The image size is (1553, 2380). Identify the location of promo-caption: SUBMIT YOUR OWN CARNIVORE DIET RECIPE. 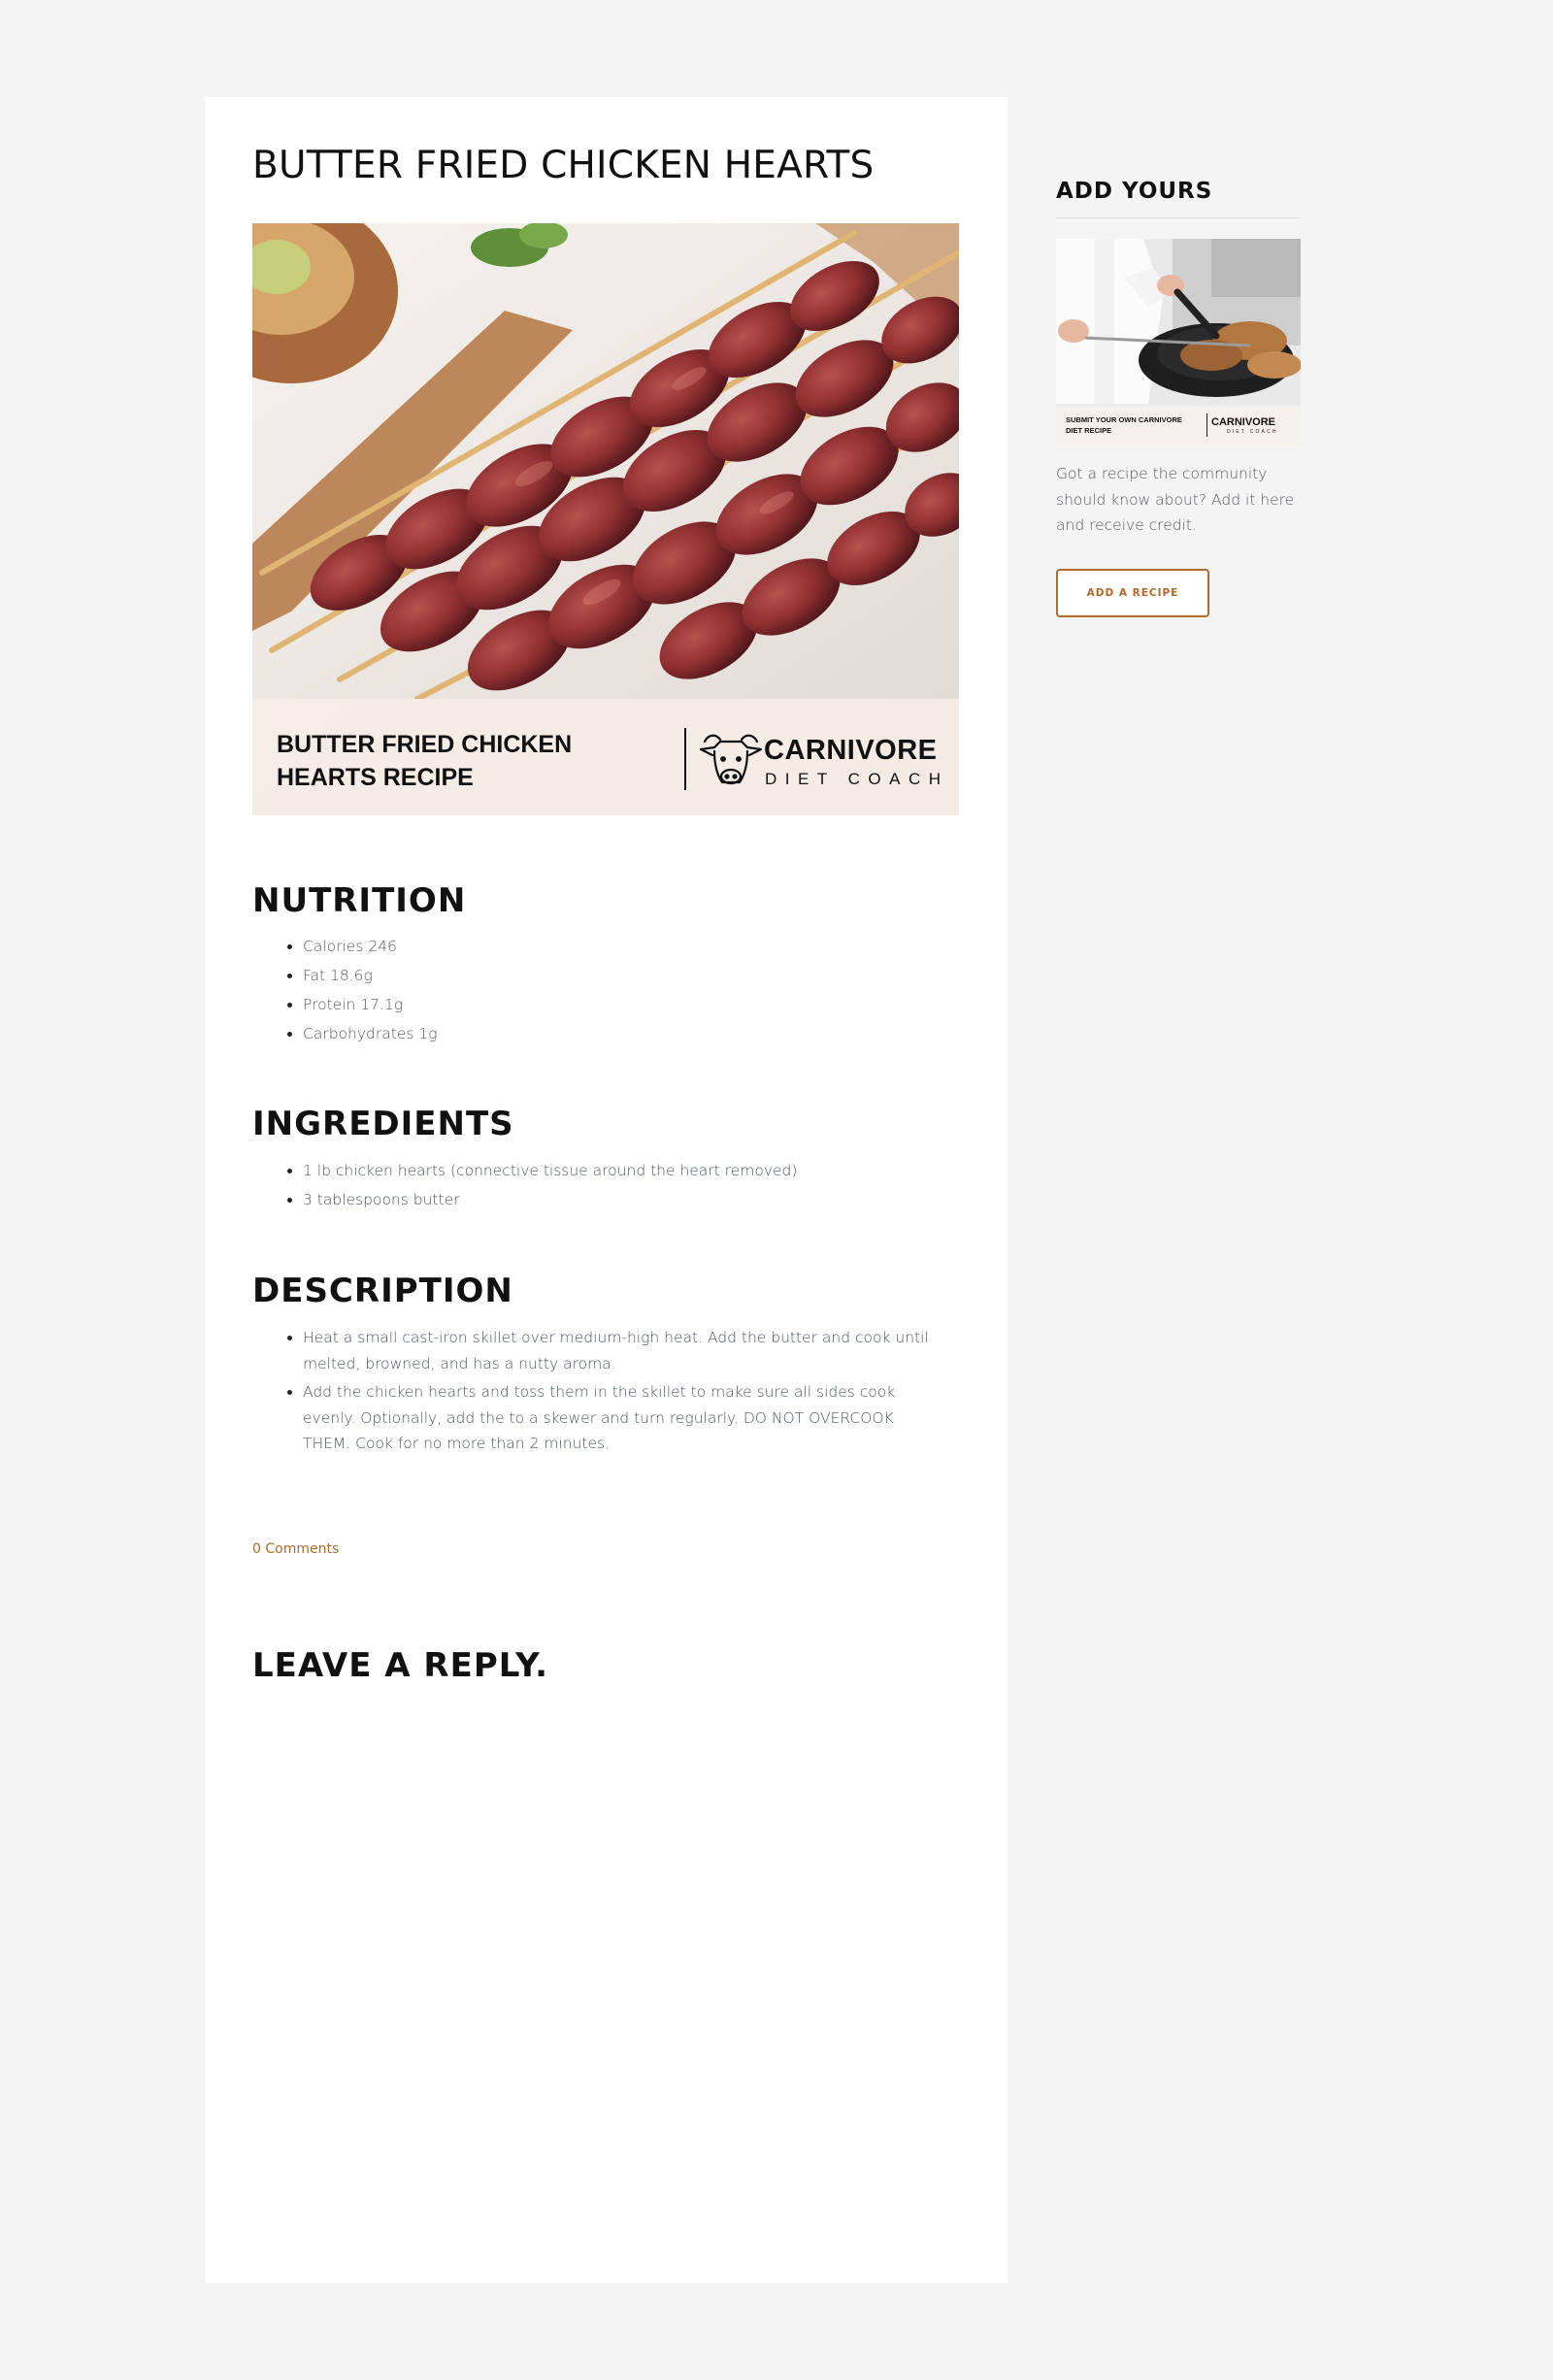
(1124, 425).